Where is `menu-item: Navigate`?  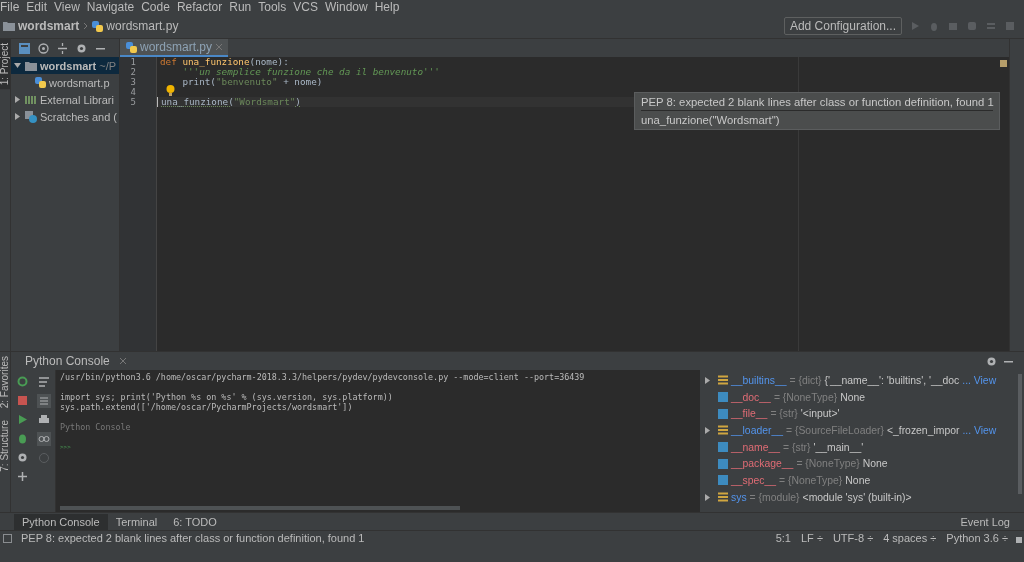
menu-item: Navigate is located at coordinates (113, 7).